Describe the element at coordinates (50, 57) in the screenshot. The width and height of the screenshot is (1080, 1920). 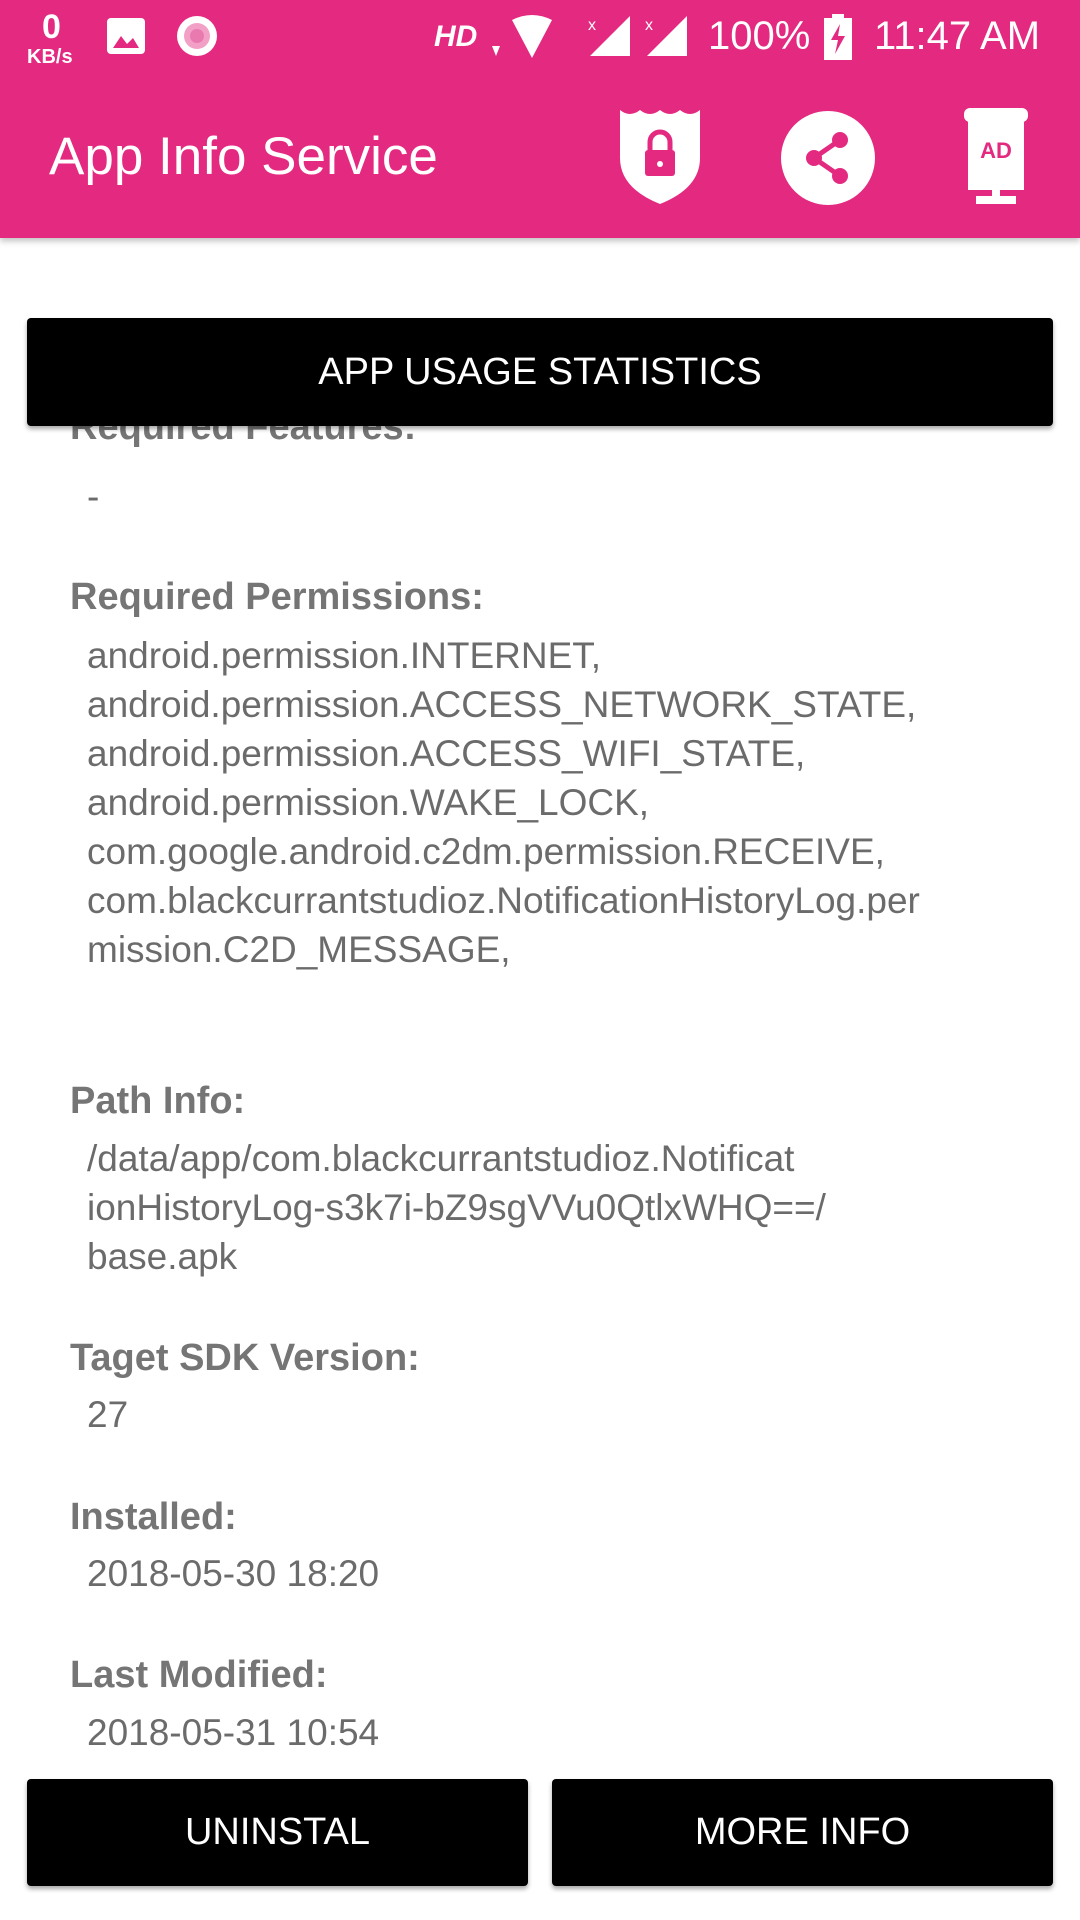
I see `net-unit: KB/s` at that location.